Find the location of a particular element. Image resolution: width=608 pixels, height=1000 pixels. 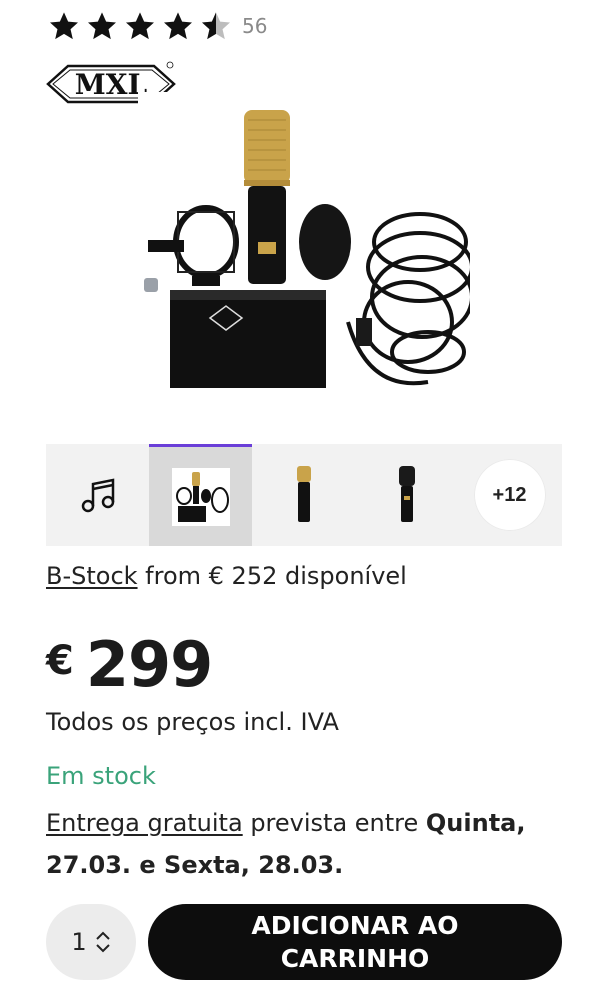

thumbnail-audio is located at coordinates (97, 495).